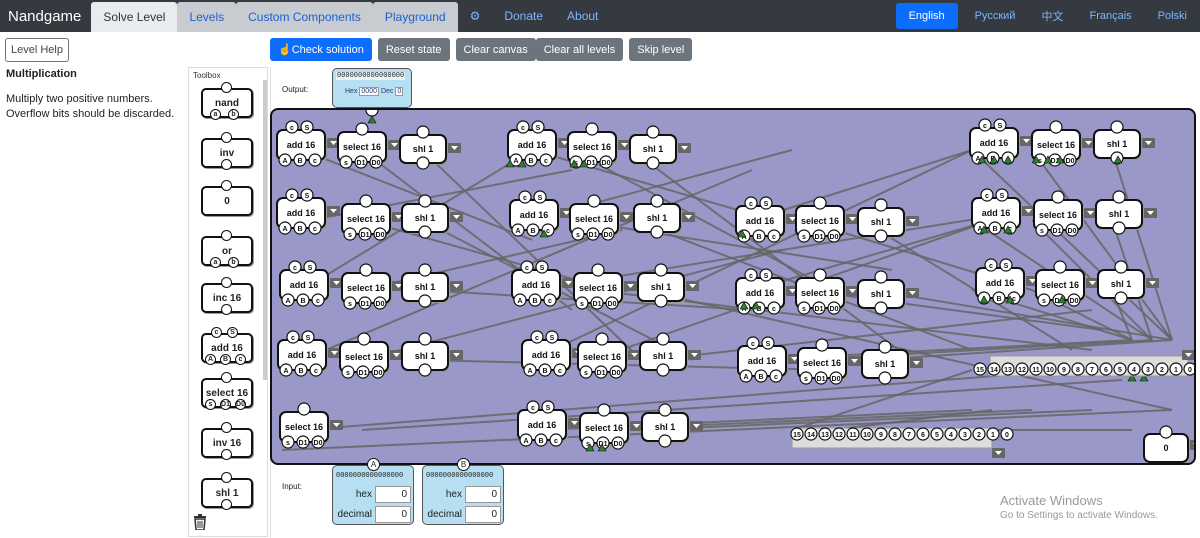 This screenshot has width=1200, height=538. Describe the element at coordinates (881, 308) in the screenshot. I see `shl1-c3-1-pin-in` at that location.